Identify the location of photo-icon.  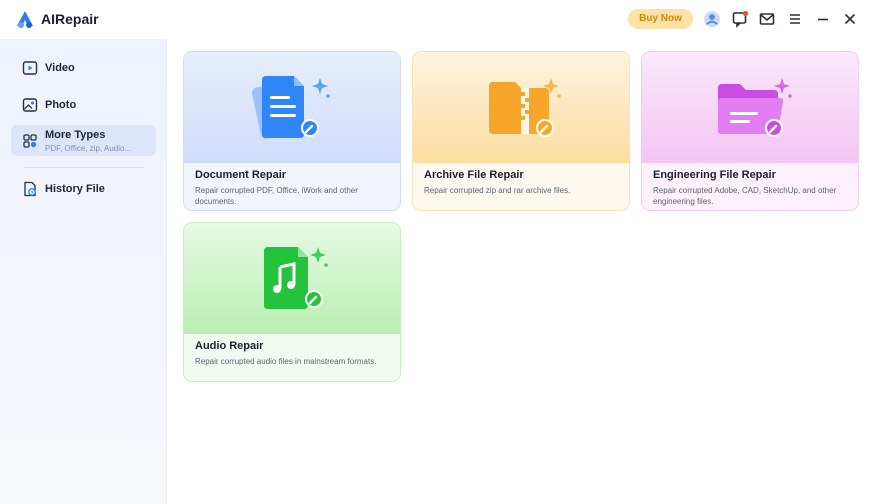
(30, 105).